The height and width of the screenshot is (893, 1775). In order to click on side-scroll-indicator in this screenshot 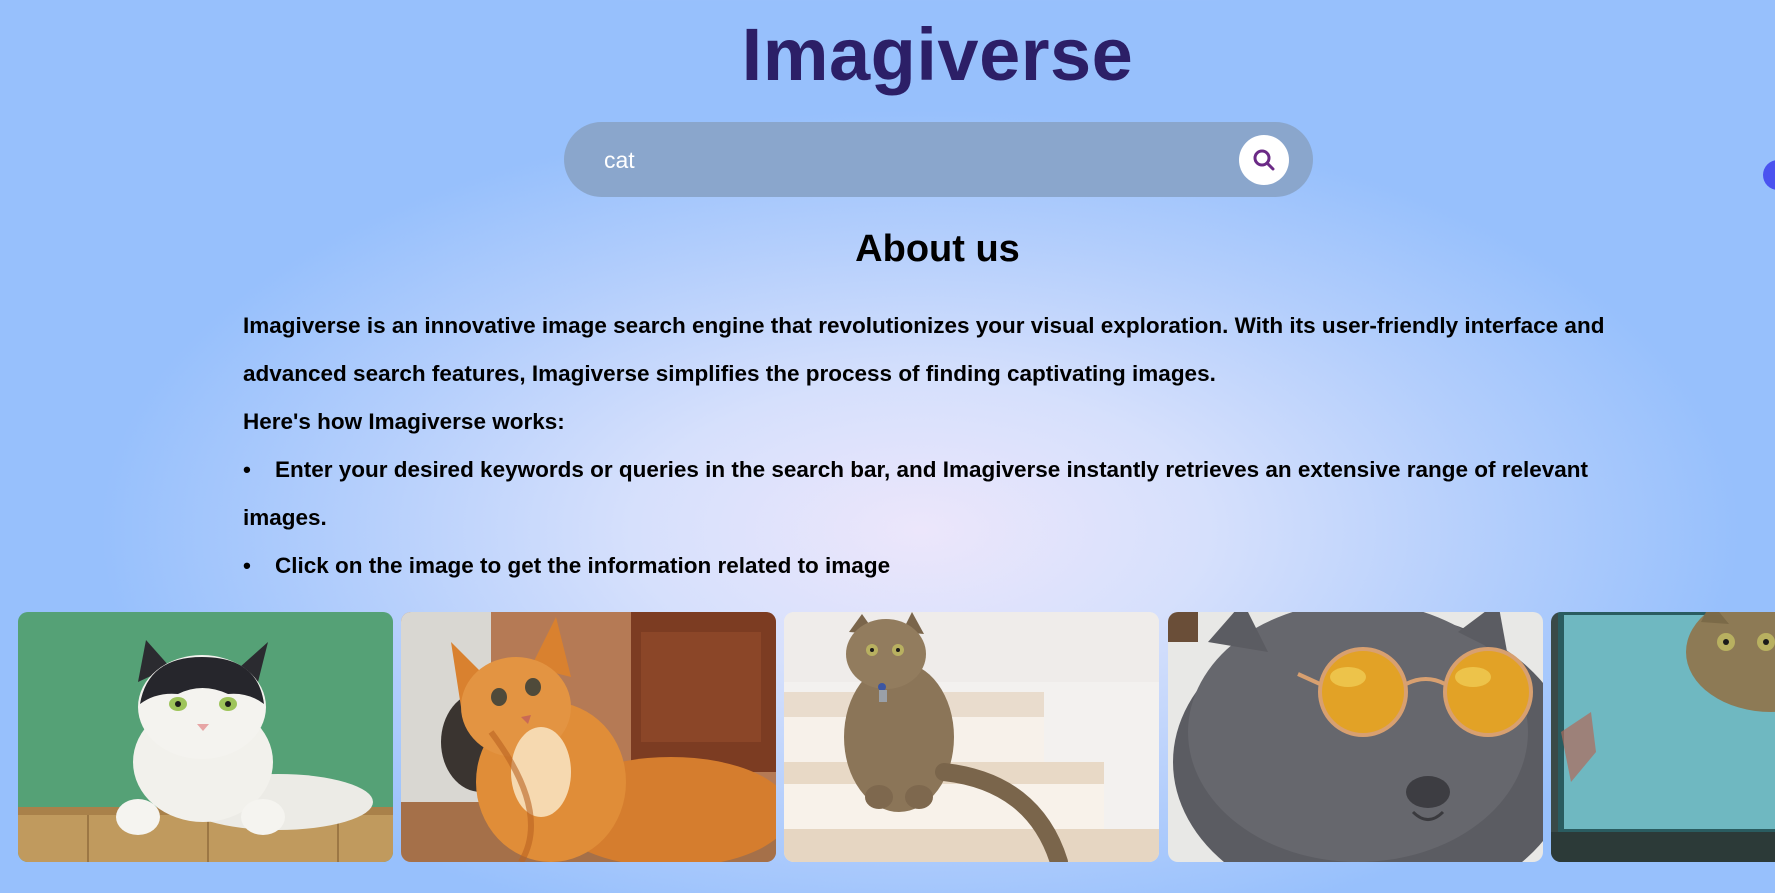, I will do `click(1769, 175)`.